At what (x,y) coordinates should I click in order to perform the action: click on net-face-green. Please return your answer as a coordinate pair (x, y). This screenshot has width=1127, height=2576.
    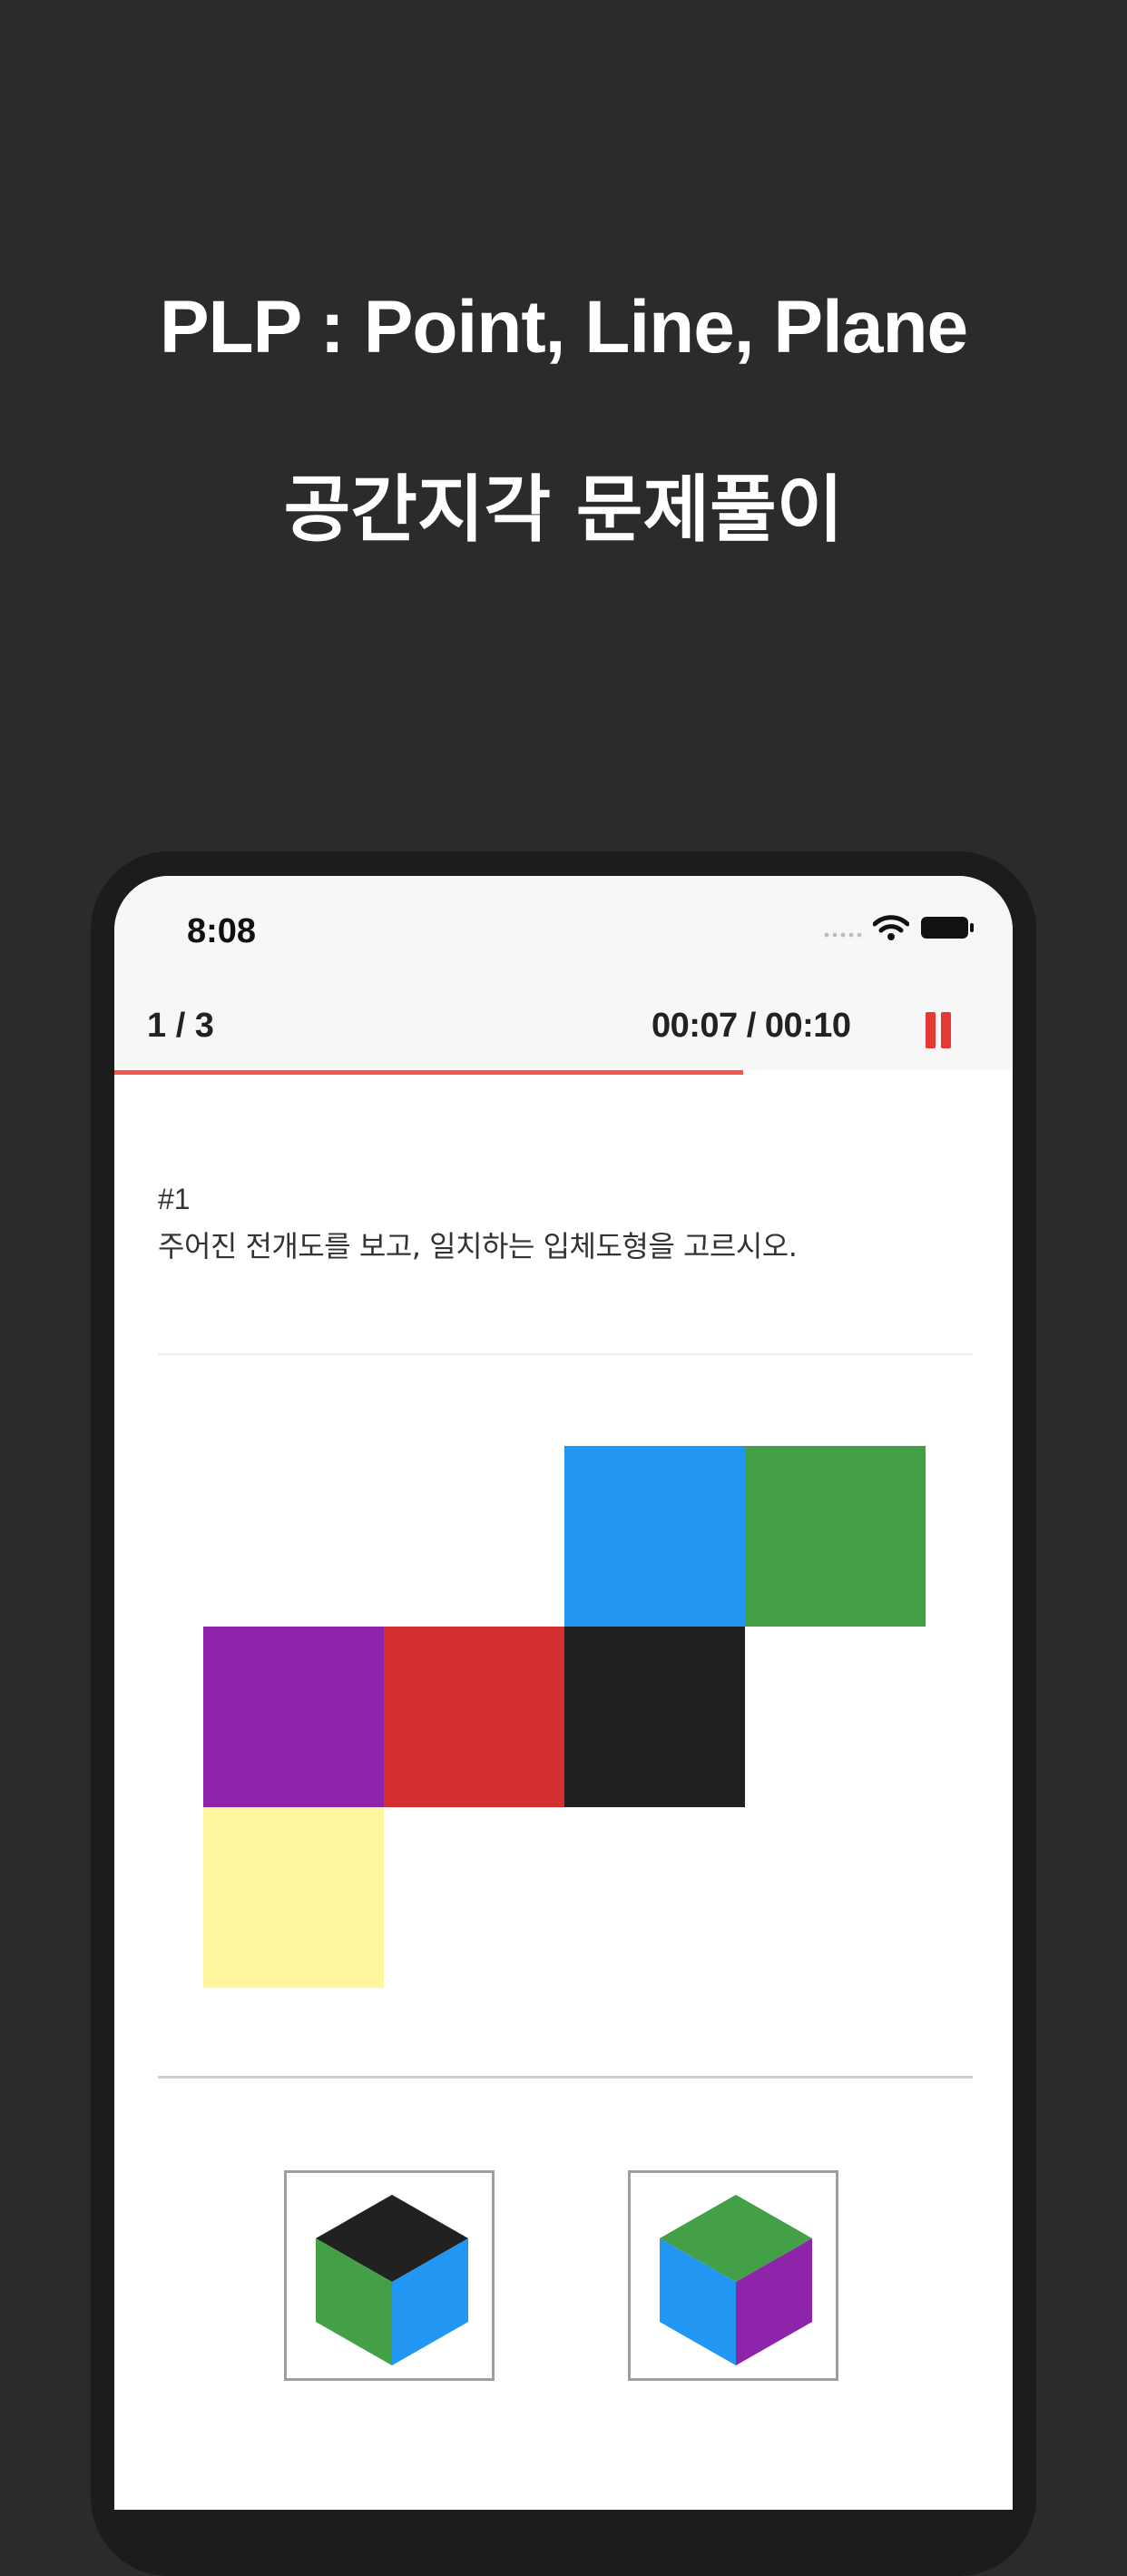
    Looking at the image, I should click on (835, 1536).